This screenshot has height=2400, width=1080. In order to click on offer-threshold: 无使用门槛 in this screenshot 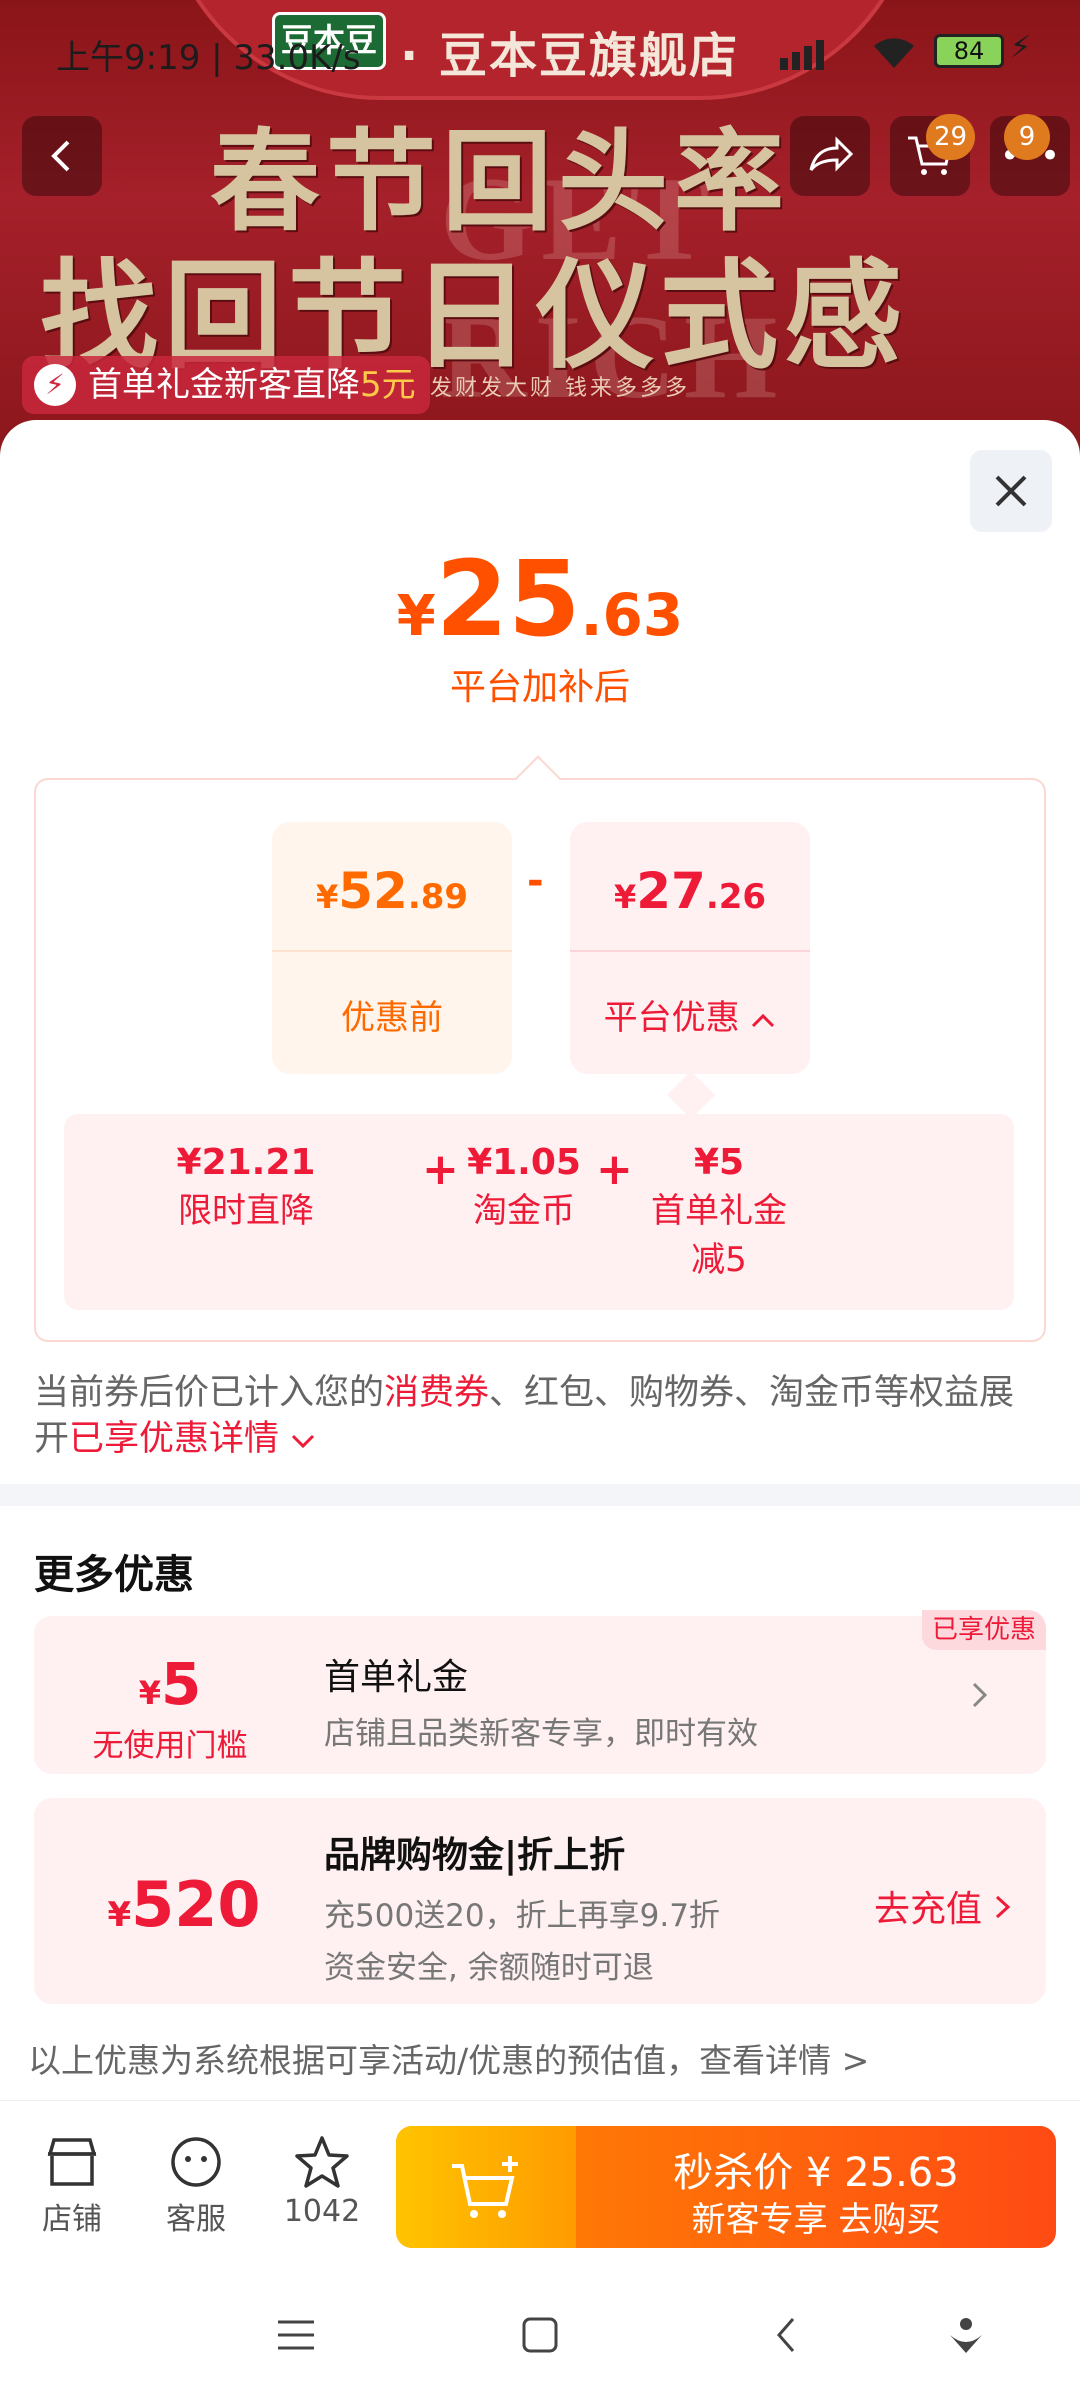, I will do `click(170, 1746)`.